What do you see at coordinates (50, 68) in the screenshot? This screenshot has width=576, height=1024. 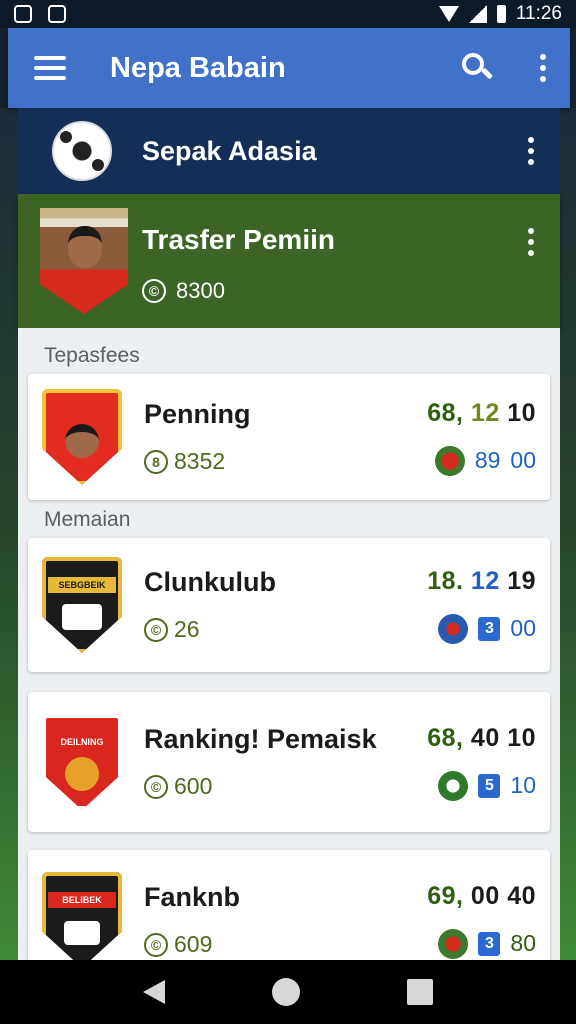 I see `hamburger-icon` at bounding box center [50, 68].